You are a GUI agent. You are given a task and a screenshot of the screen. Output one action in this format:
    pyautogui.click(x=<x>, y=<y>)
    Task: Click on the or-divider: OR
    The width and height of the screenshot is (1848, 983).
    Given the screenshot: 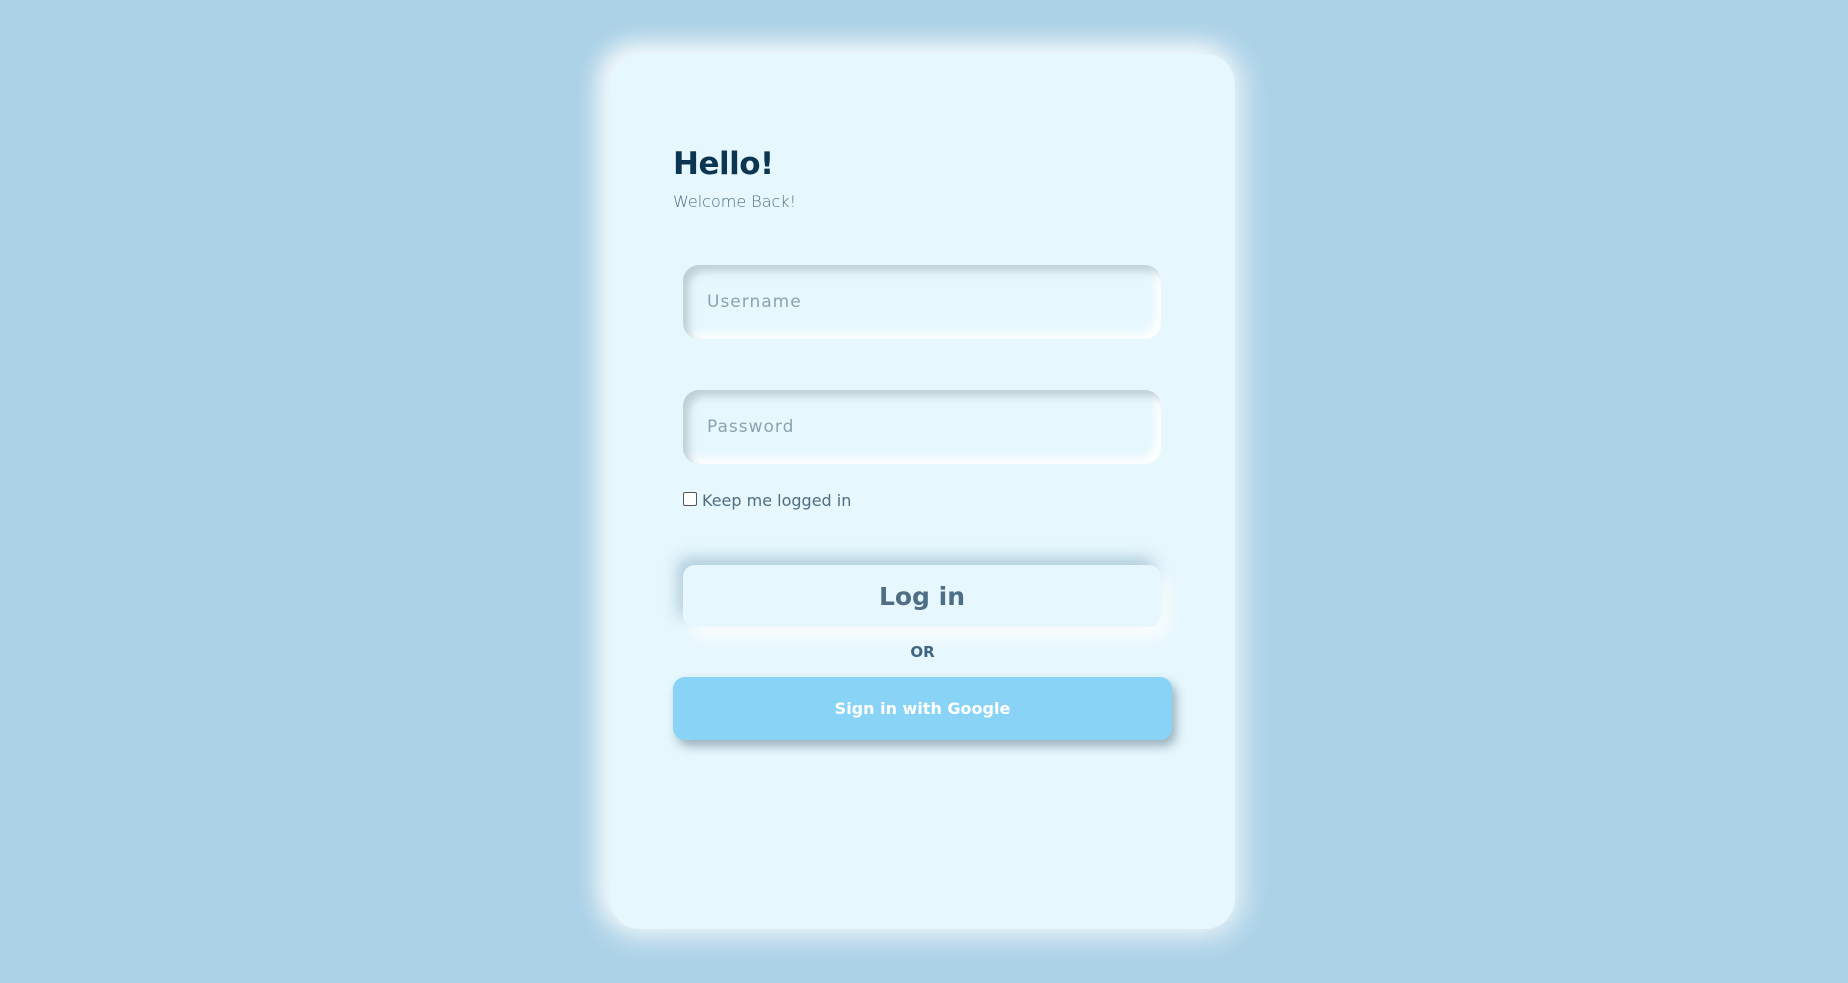 What is the action you would take?
    pyautogui.click(x=922, y=652)
    